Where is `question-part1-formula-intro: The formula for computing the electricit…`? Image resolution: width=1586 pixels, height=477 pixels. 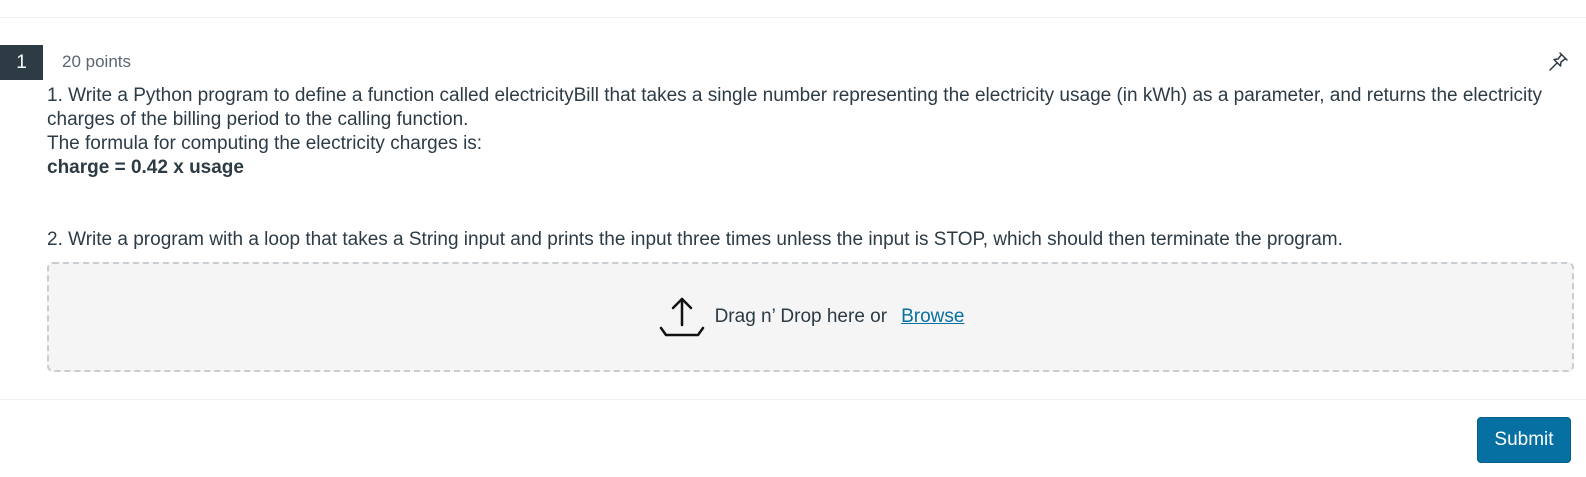
question-part1-formula-intro: The formula for computing the electricit… is located at coordinates (265, 143).